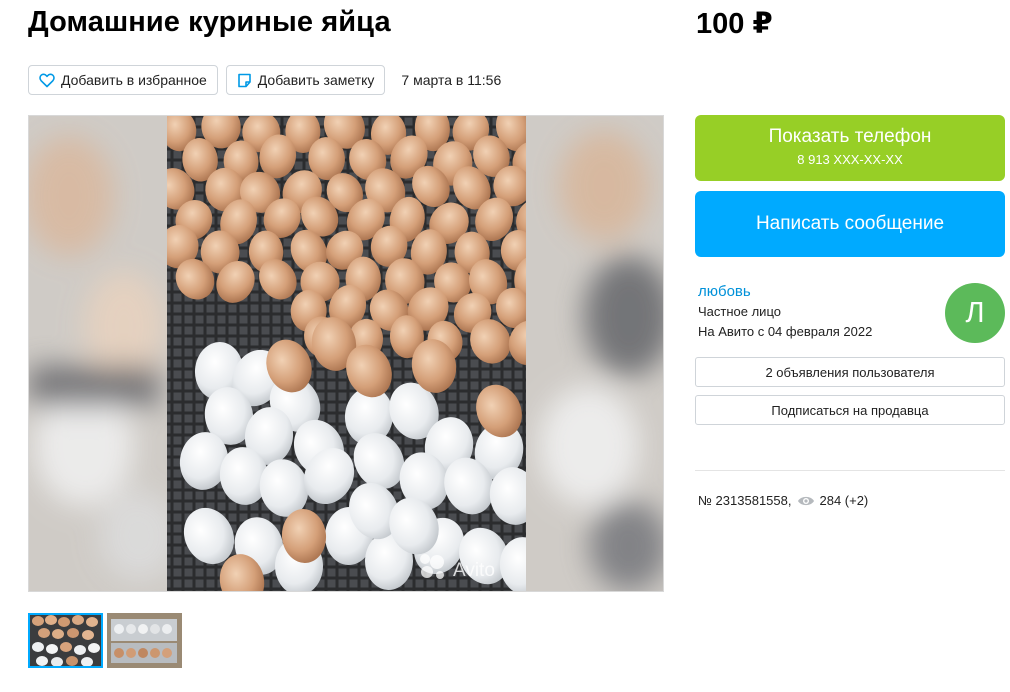  Describe the element at coordinates (316, 80) in the screenshot. I see `add-note-label: Добавить заметку` at that location.